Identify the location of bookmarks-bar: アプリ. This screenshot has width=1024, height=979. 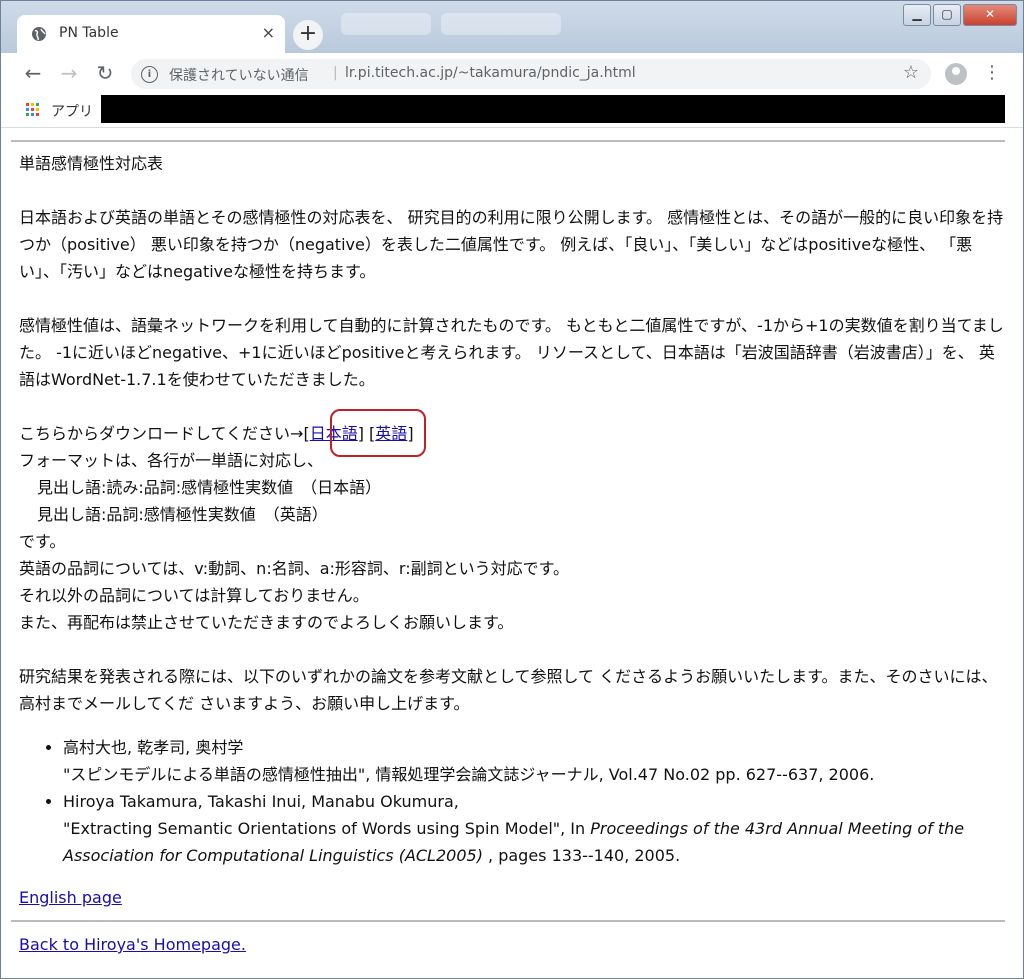
(512, 111).